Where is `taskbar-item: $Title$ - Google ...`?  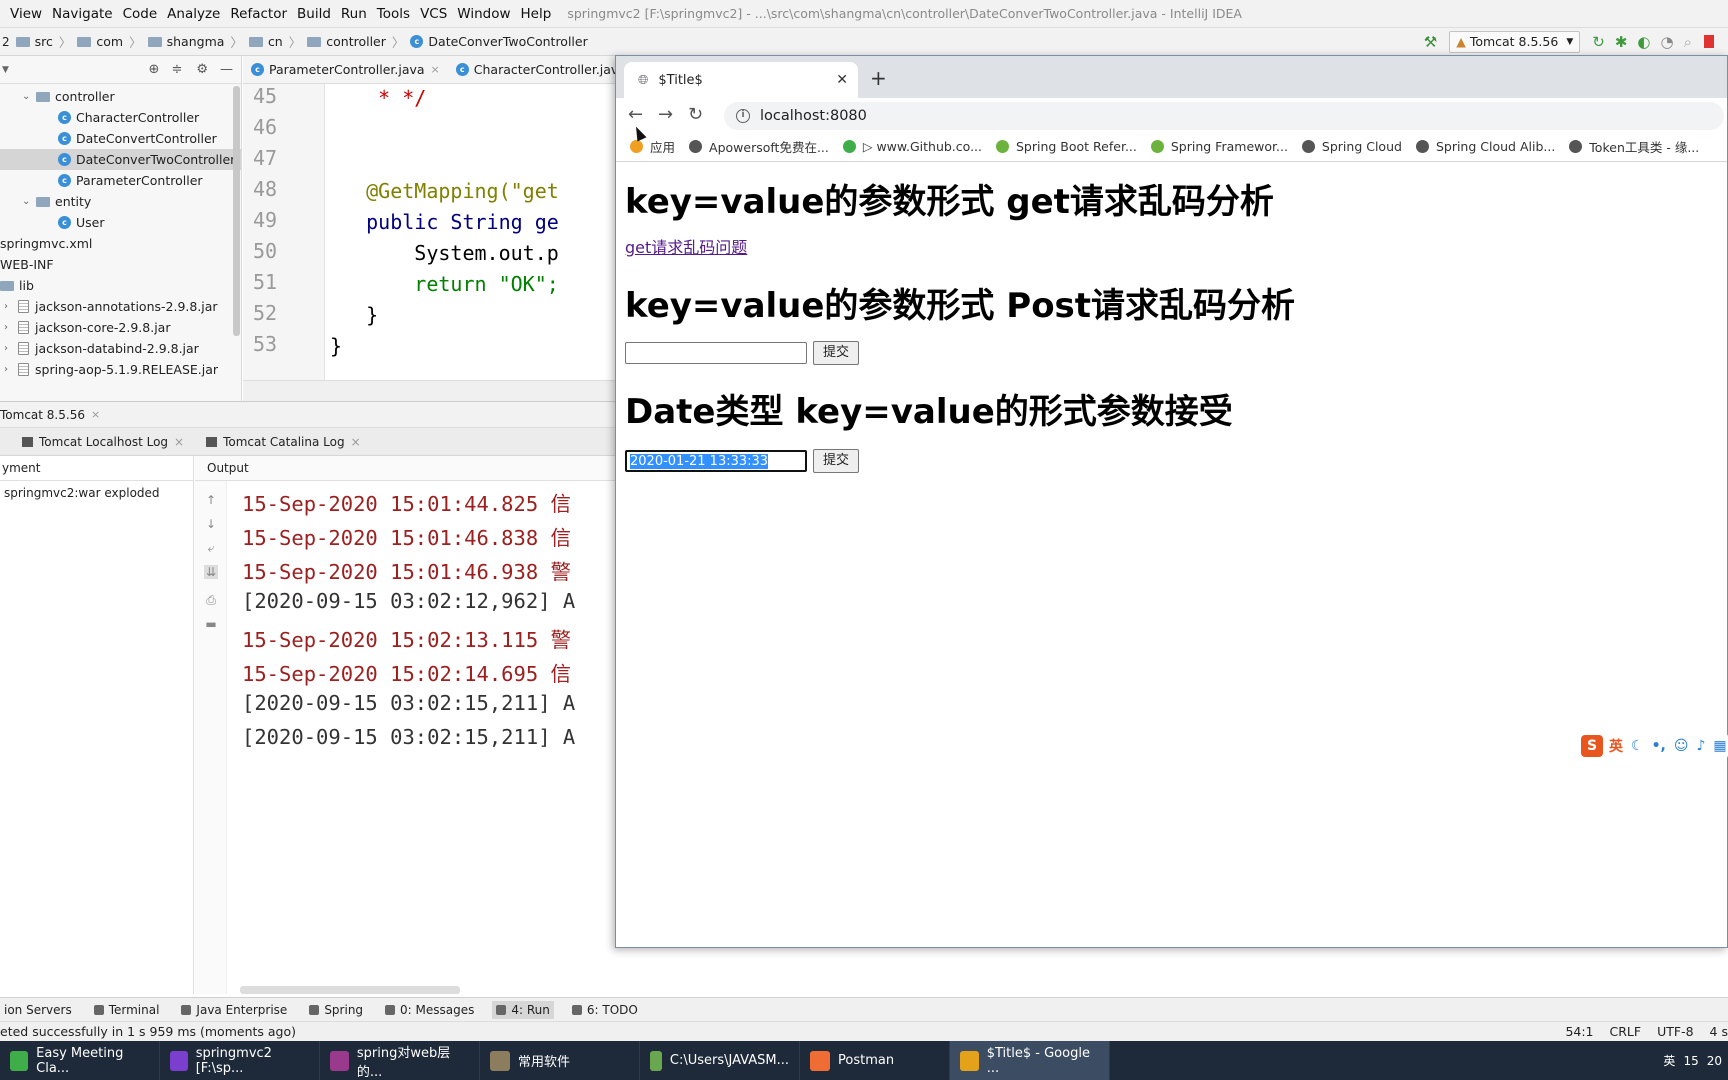
taskbar-item: $Title$ - Google ... is located at coordinates (1030, 1060).